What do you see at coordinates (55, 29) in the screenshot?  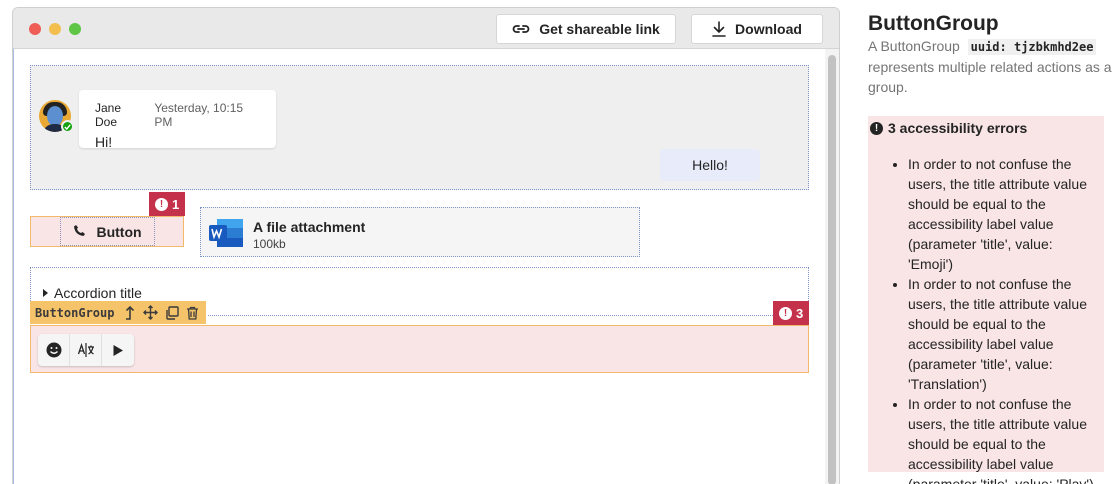 I see `minimize-window-button` at bounding box center [55, 29].